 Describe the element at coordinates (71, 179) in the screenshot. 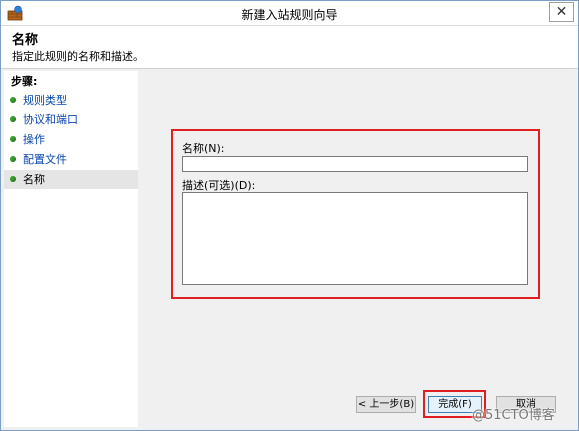

I see `sidebar-item-name: 名称` at that location.